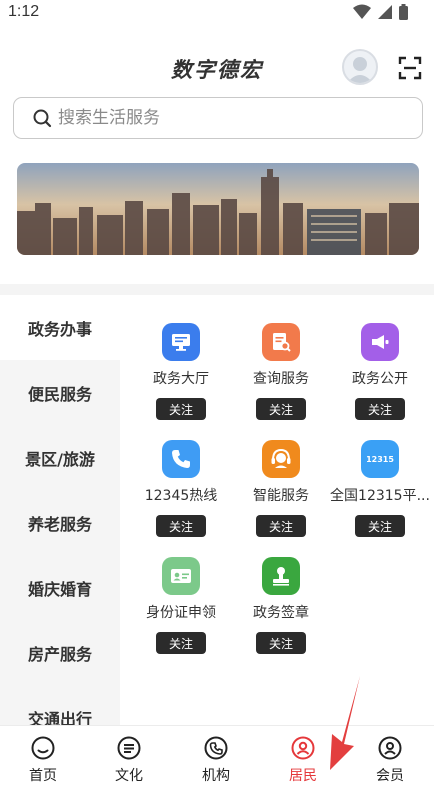 The width and height of the screenshot is (434, 789). I want to click on wifi-icon, so click(362, 11).